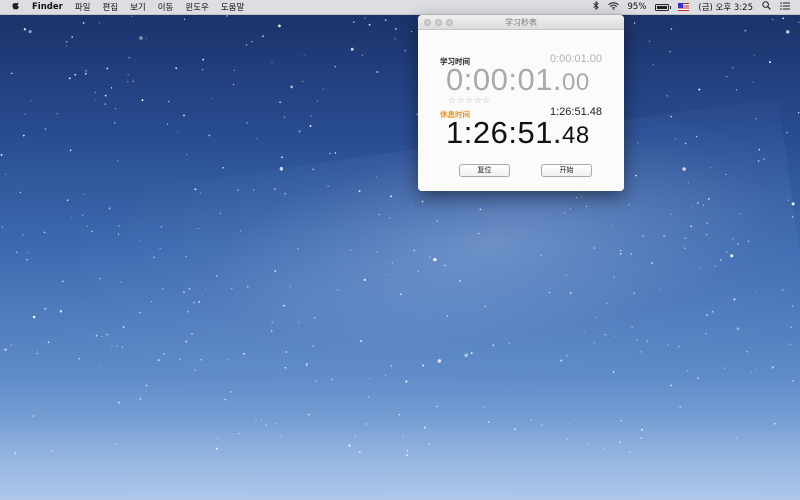 This screenshot has height=500, width=800. What do you see at coordinates (110, 7) in the screenshot?
I see `menu-edit: 편집` at bounding box center [110, 7].